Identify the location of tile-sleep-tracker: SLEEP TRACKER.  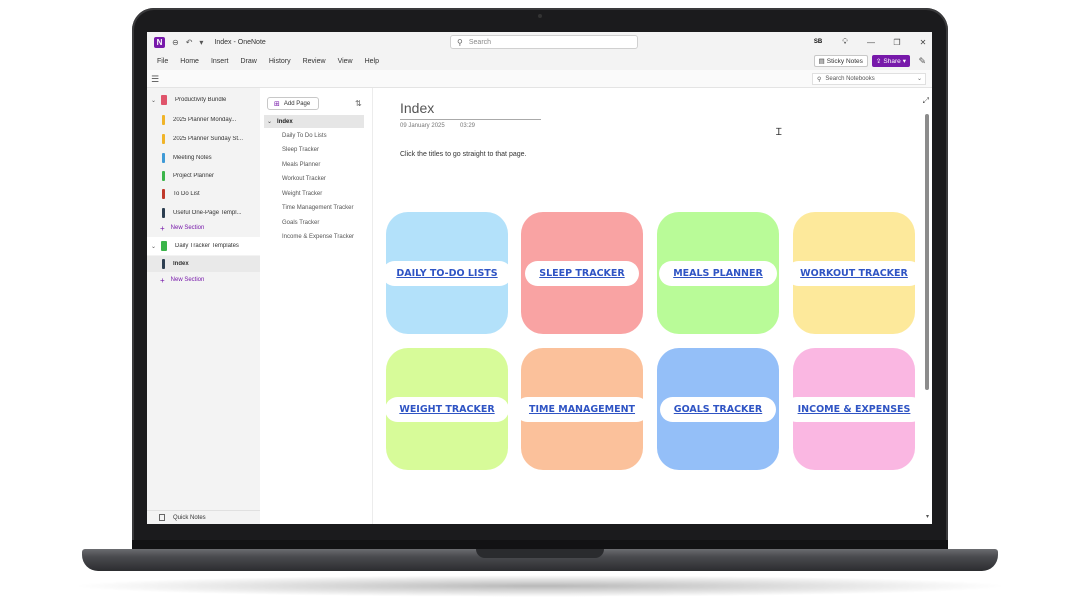
(582, 273).